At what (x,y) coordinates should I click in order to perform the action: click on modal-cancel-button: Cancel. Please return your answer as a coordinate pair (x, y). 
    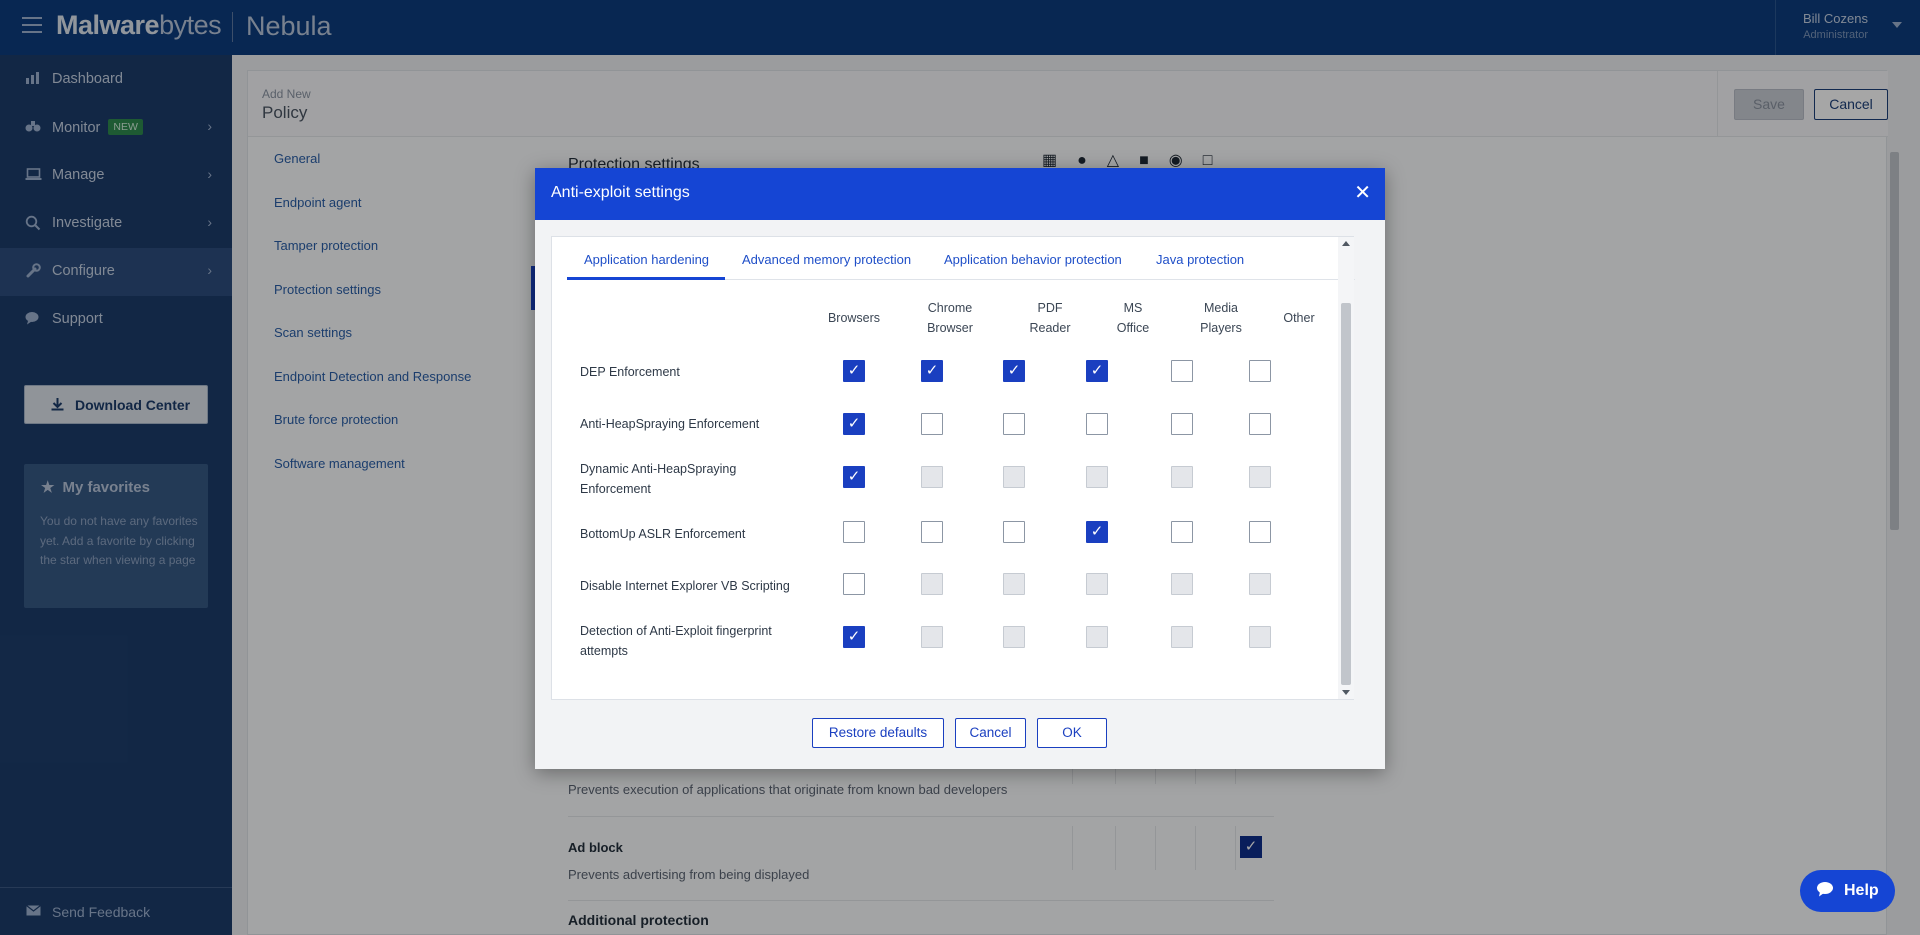
    Looking at the image, I should click on (990, 733).